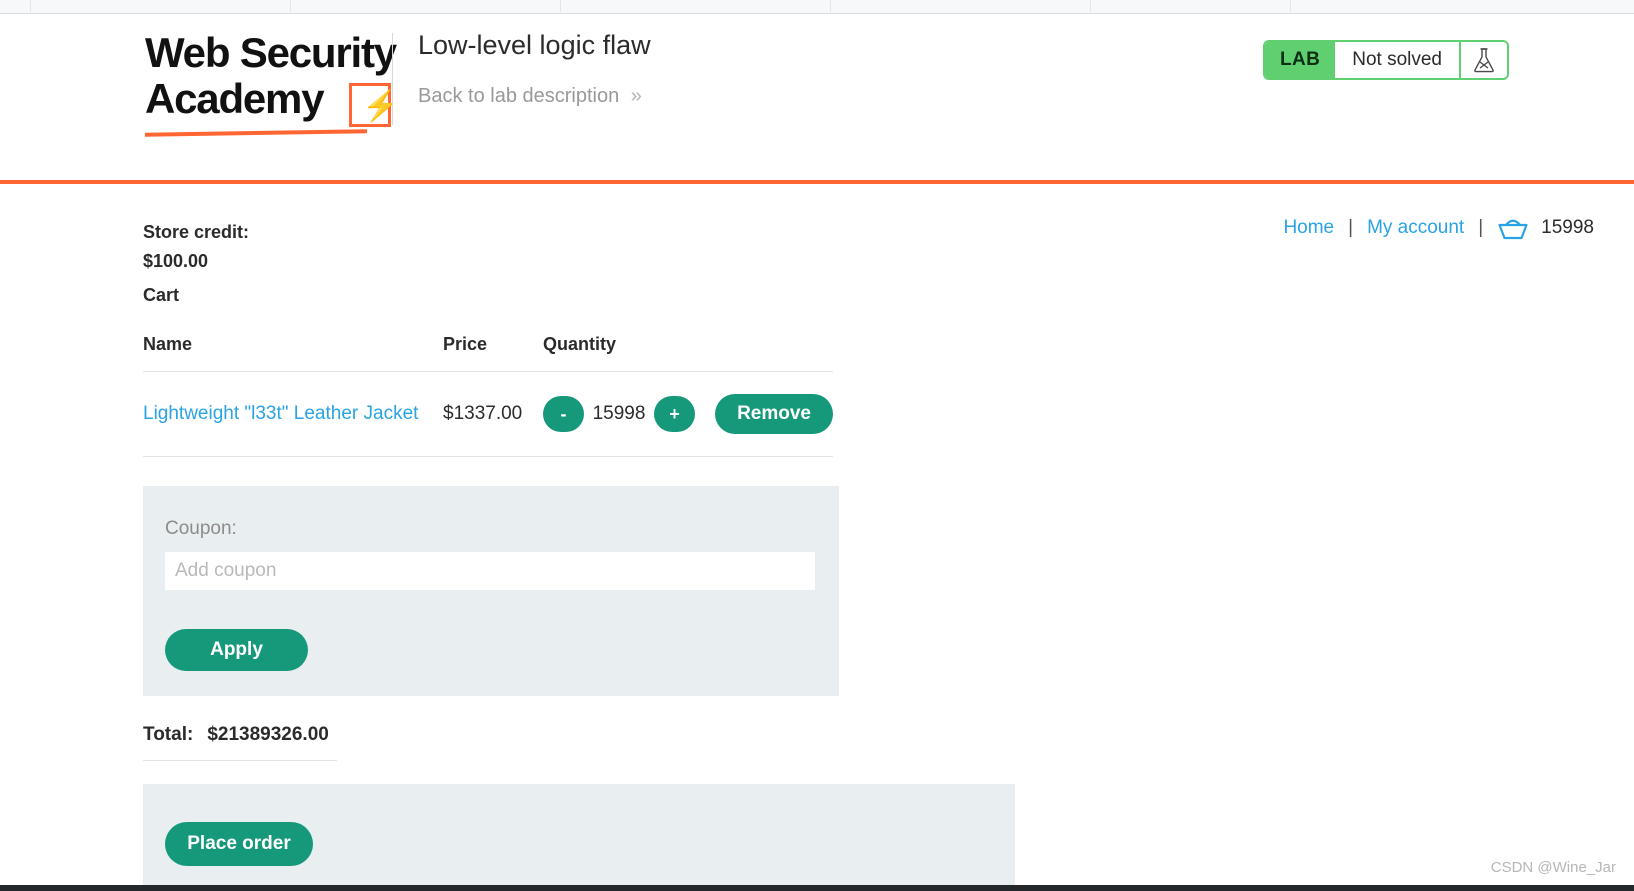  Describe the element at coordinates (465, 344) in the screenshot. I see `column-header-price: Price` at that location.